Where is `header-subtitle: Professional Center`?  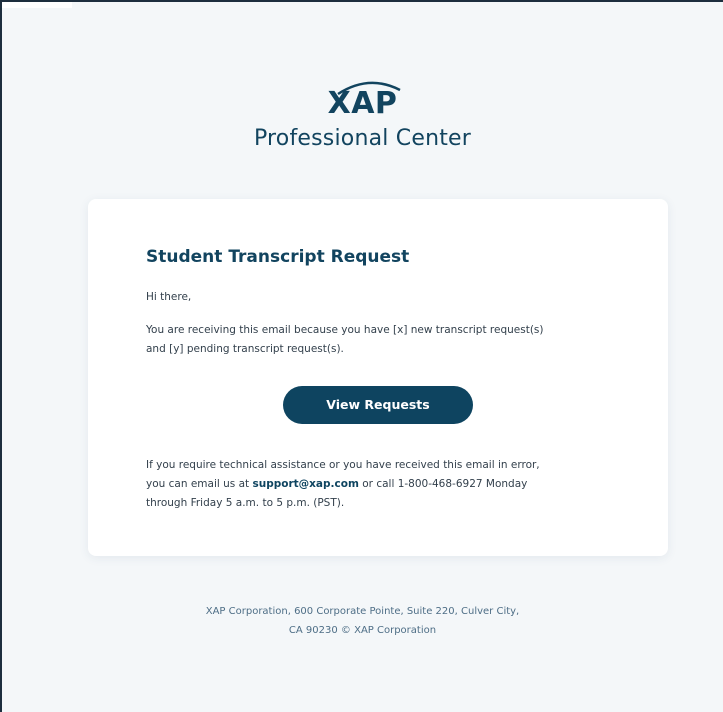
header-subtitle: Professional Center is located at coordinates (362, 138).